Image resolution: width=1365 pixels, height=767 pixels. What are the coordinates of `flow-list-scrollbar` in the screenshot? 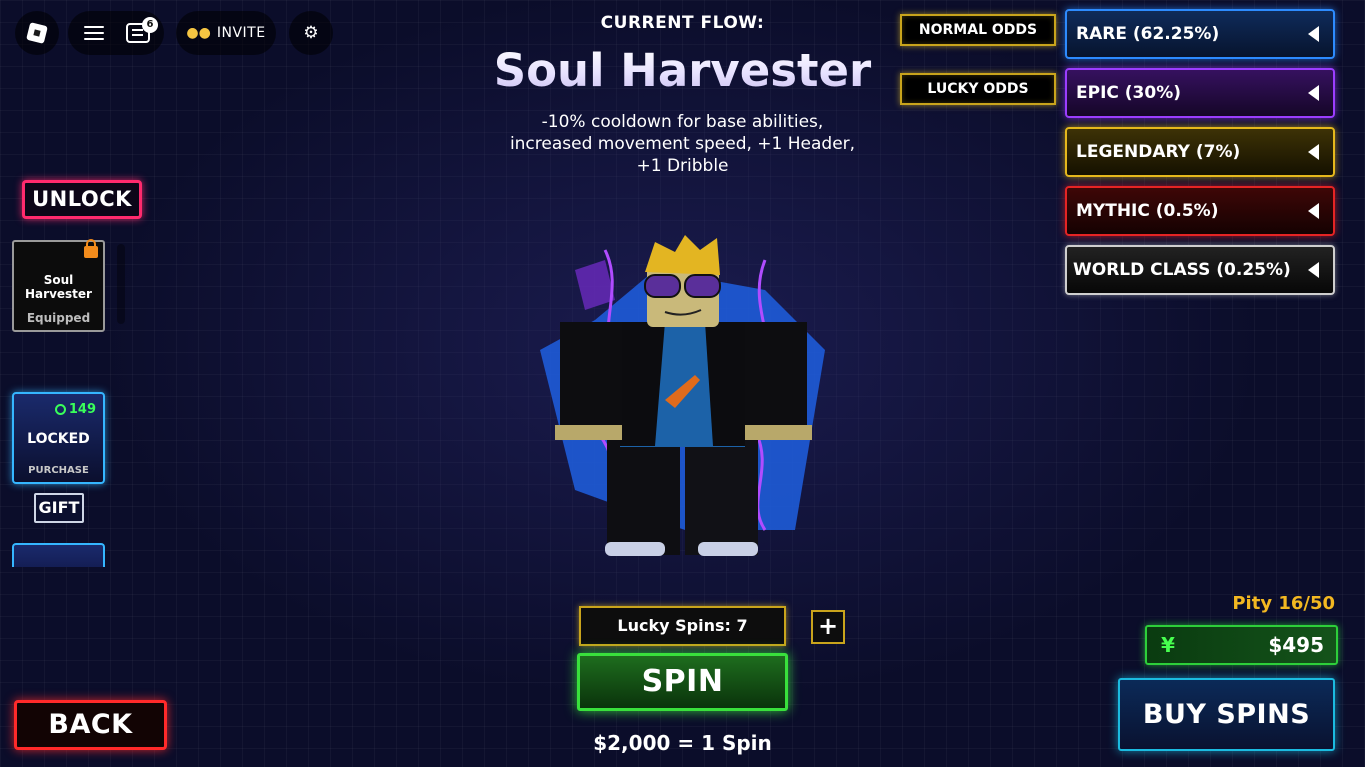 It's located at (121, 284).